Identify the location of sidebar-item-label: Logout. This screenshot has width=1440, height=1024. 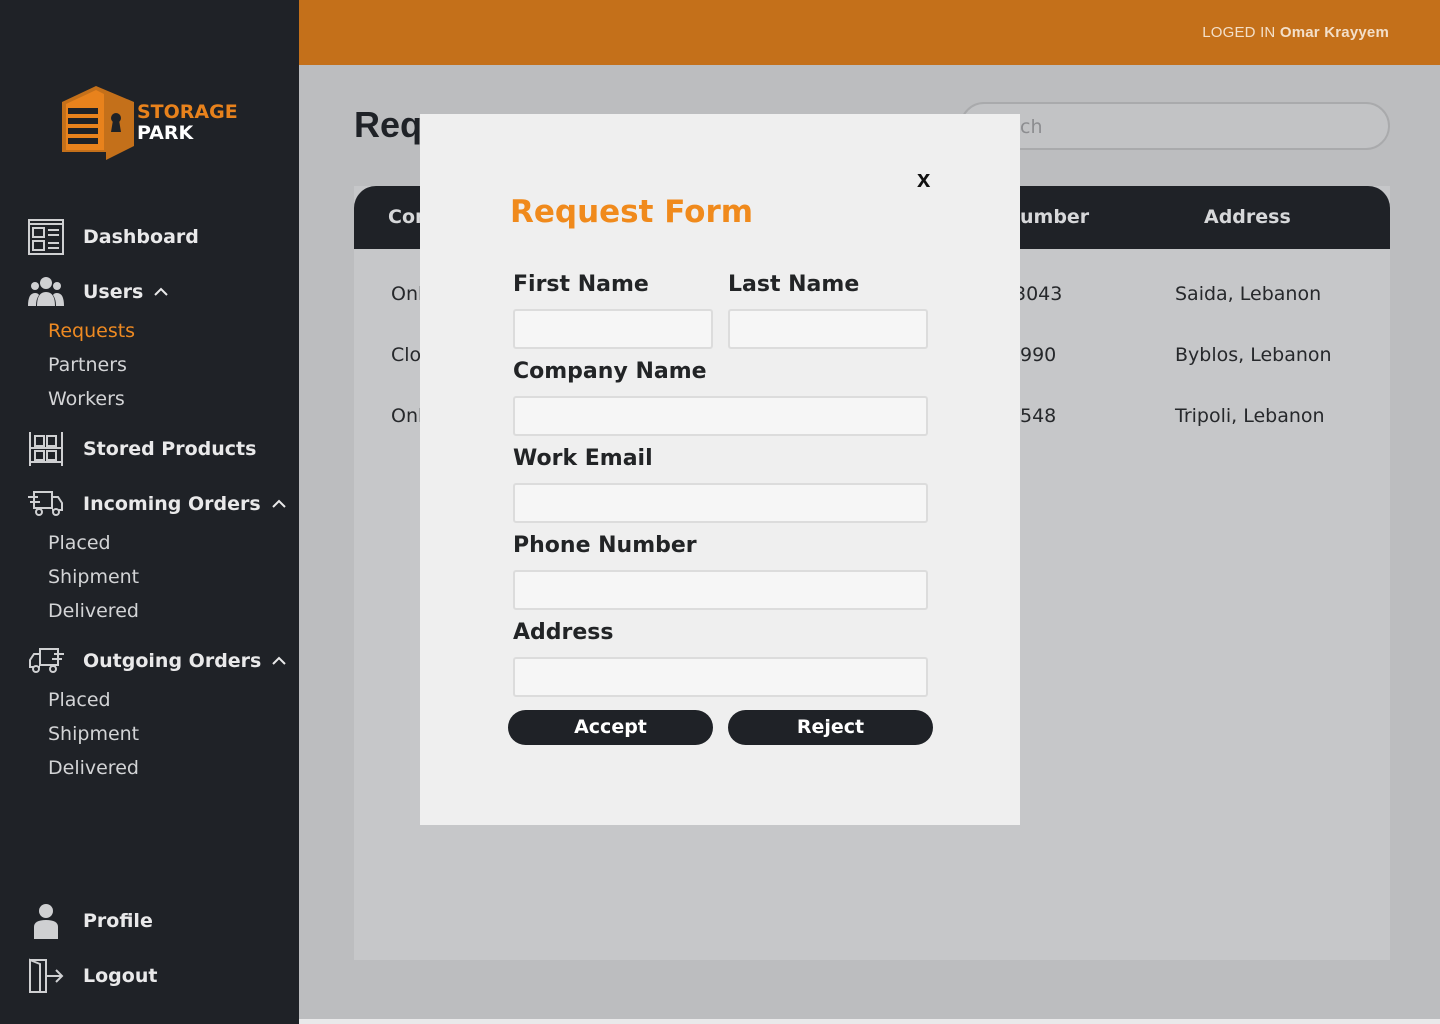
(120, 976).